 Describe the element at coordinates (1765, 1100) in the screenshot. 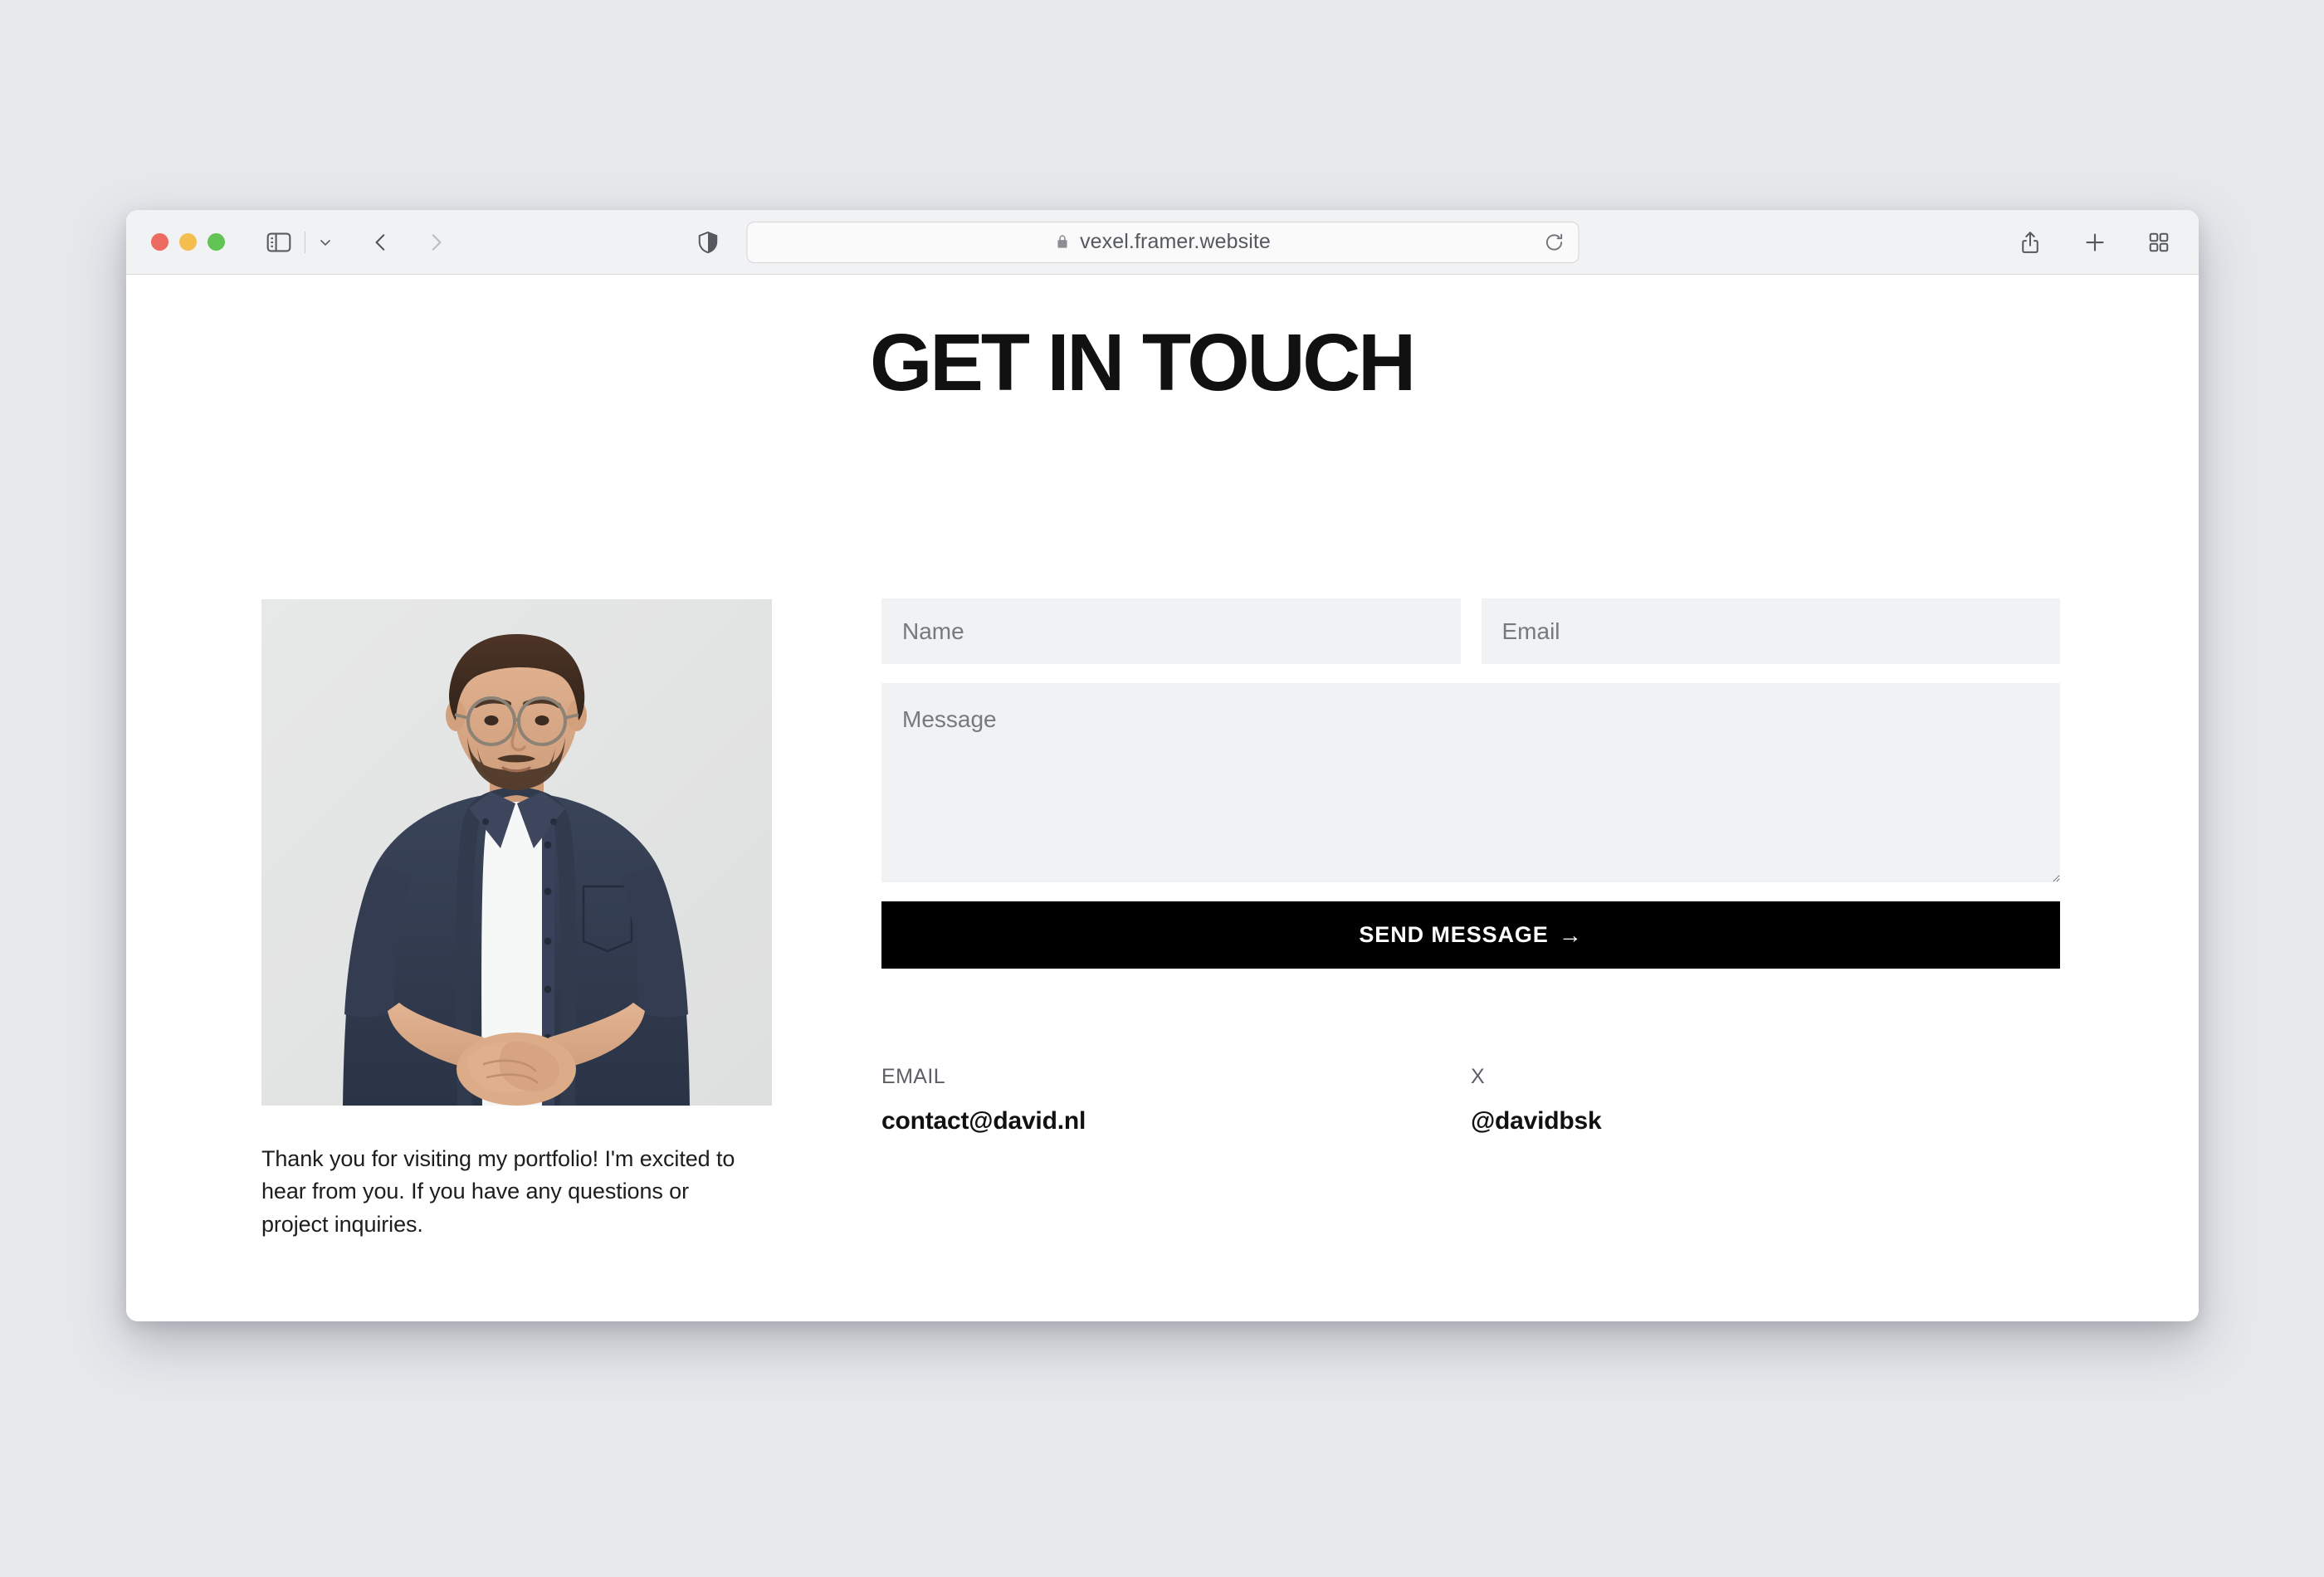

I see `contact-item-x: X @davidbsk` at that location.